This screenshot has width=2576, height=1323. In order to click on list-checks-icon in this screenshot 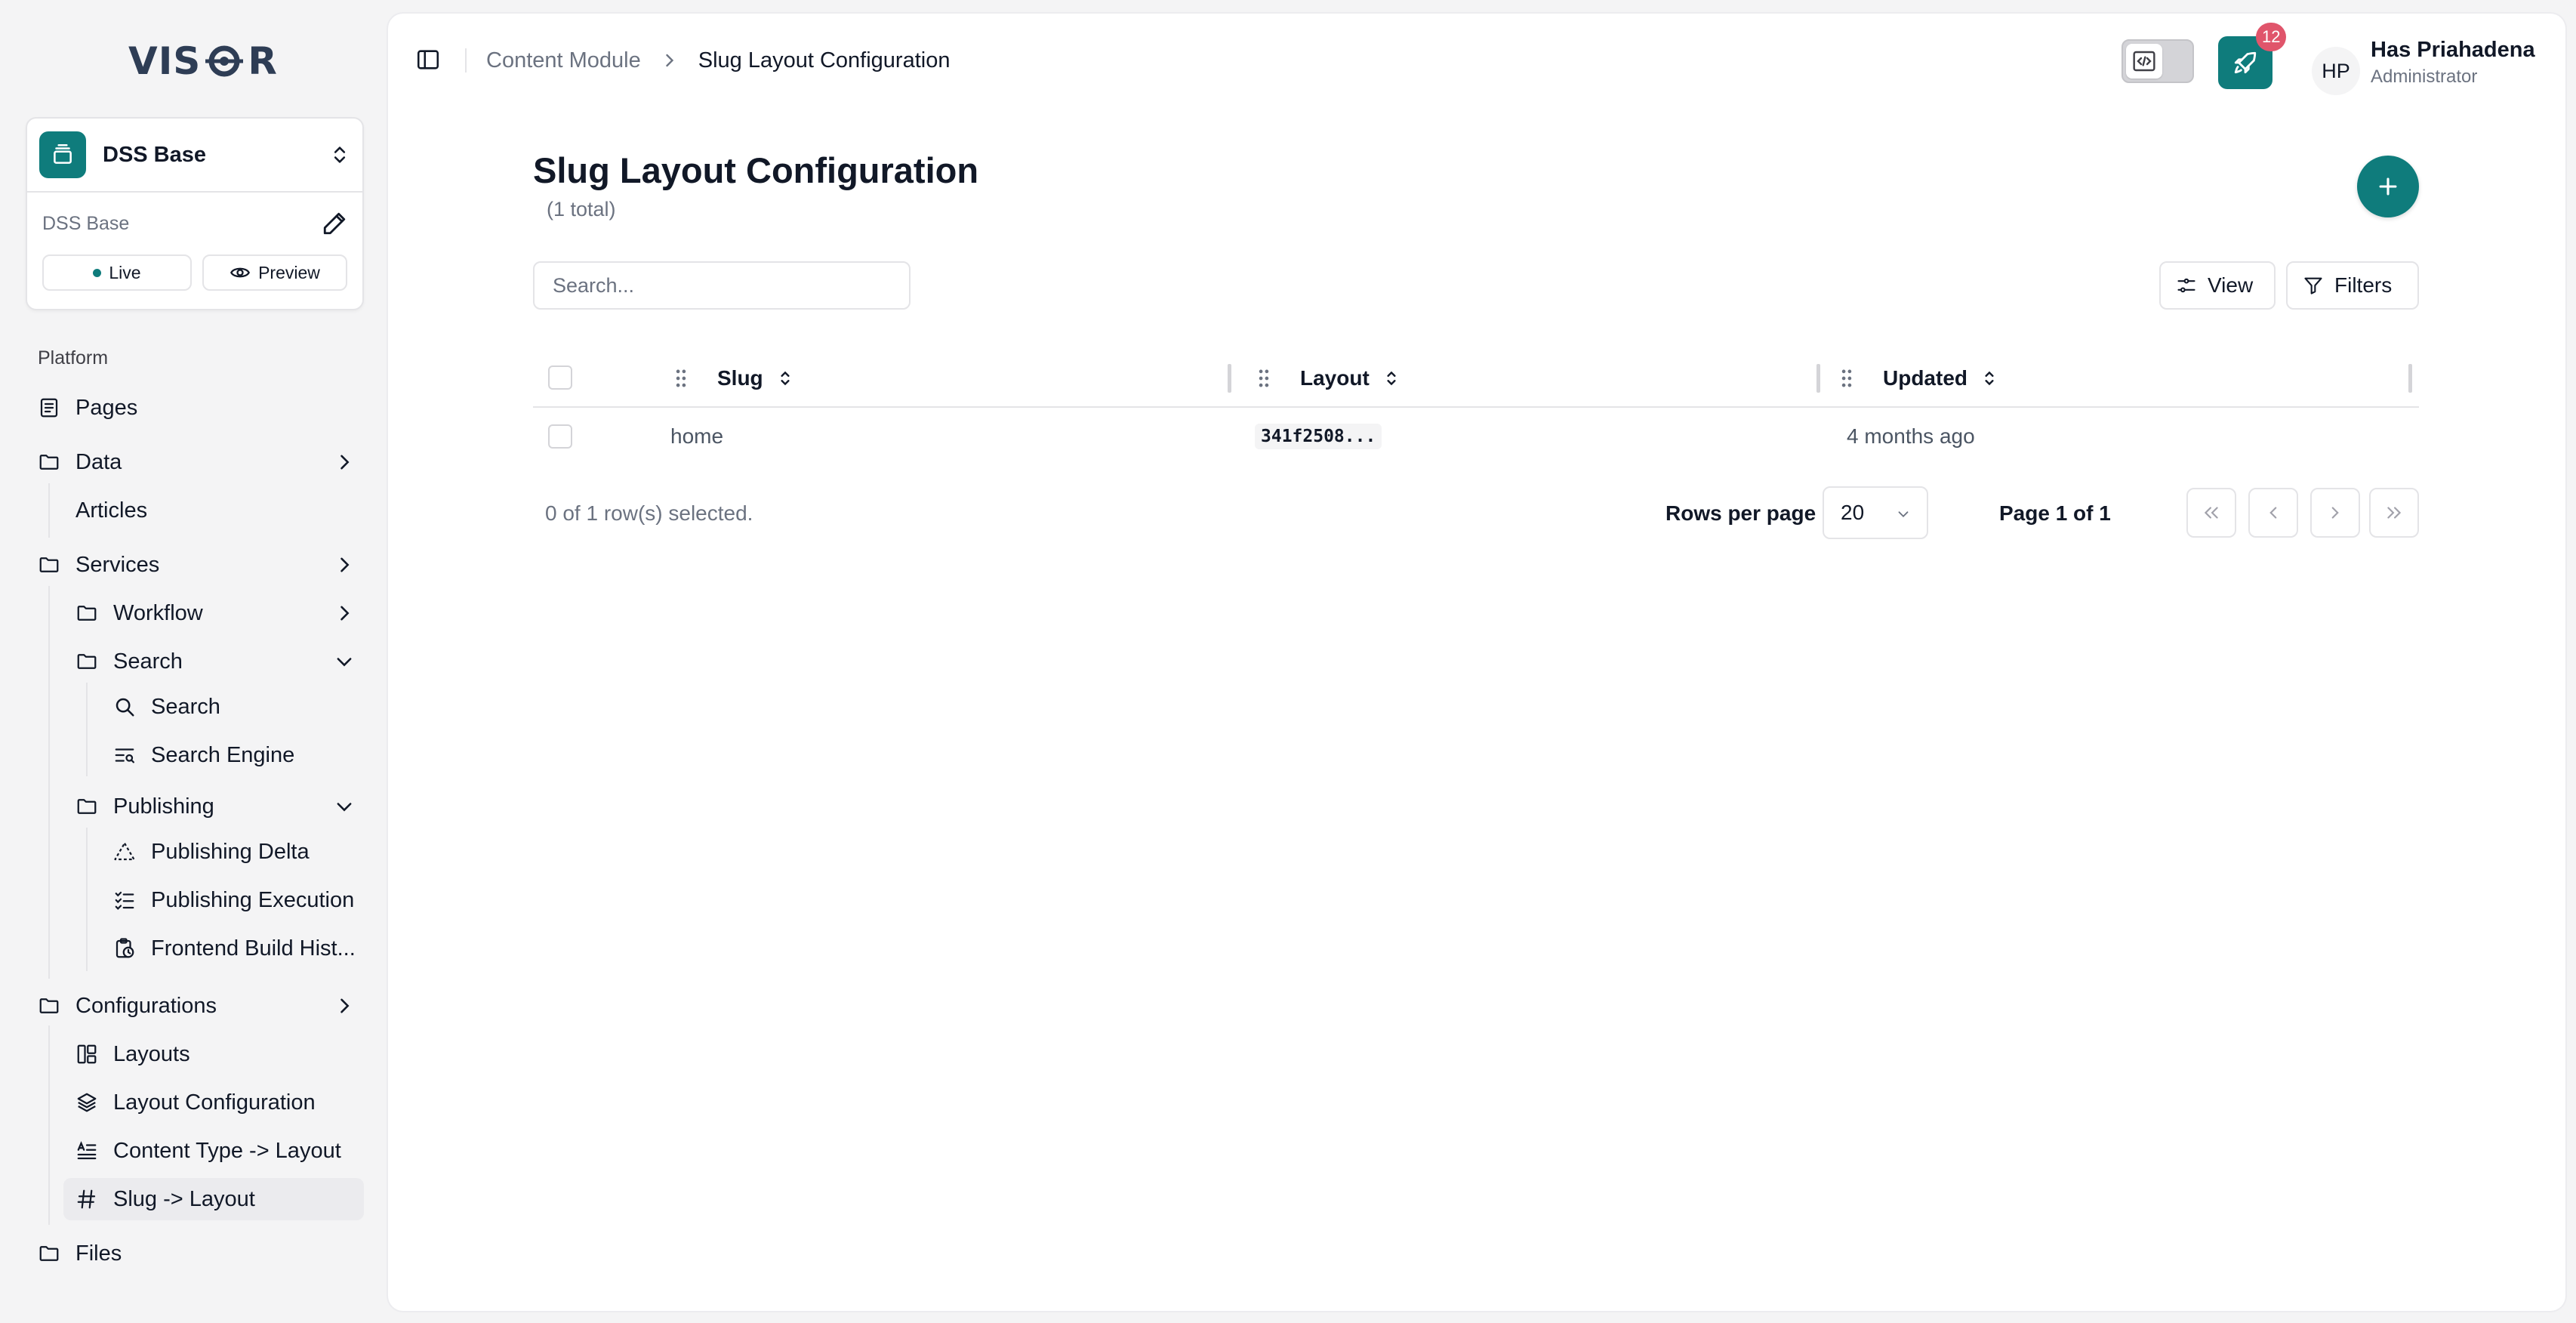, I will do `click(124, 900)`.